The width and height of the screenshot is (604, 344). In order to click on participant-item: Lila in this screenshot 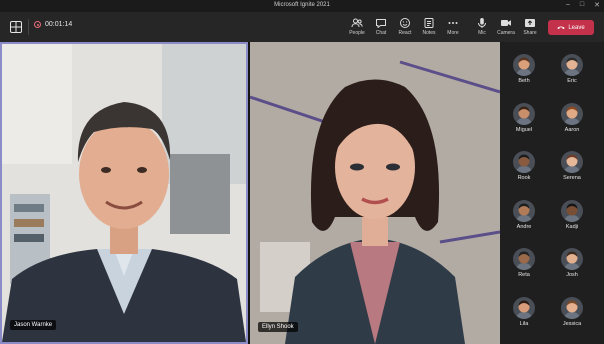, I will do `click(524, 311)`.